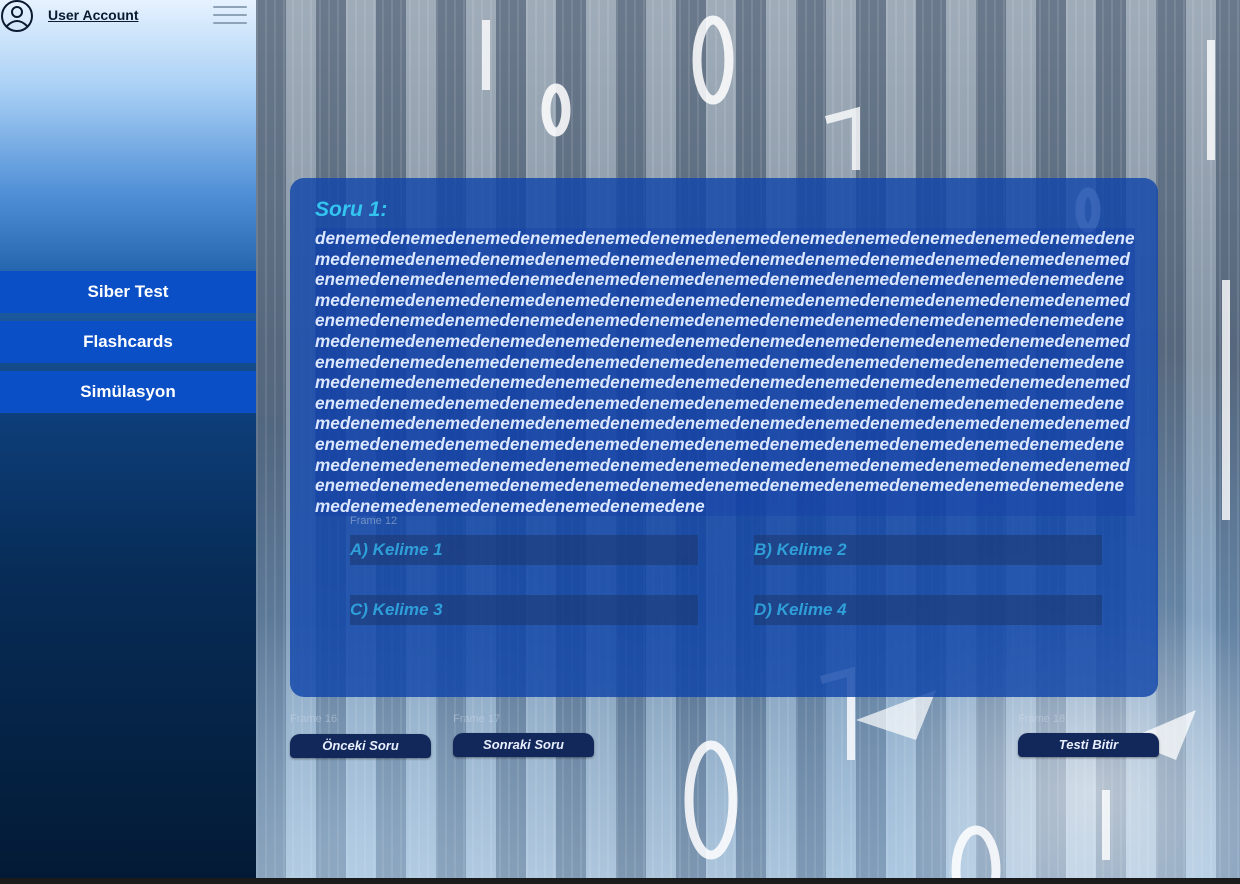 The image size is (1240, 884). I want to click on sidebar-item-flashcards: Flashcards, so click(128, 342).